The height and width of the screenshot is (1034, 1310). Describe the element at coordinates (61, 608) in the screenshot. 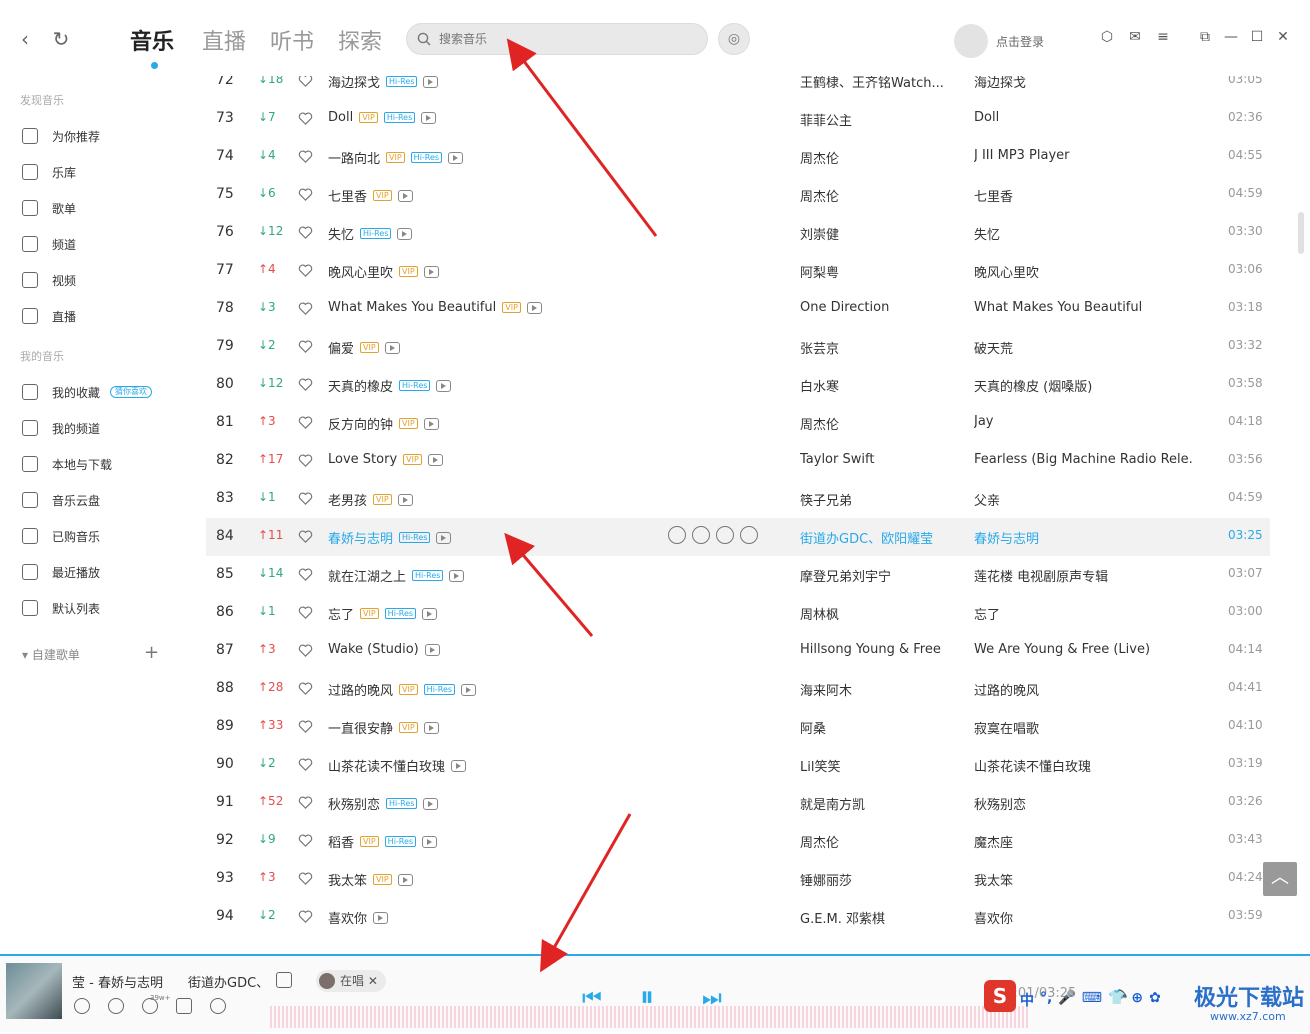

I see `sidebar-item: 默认列表` at that location.